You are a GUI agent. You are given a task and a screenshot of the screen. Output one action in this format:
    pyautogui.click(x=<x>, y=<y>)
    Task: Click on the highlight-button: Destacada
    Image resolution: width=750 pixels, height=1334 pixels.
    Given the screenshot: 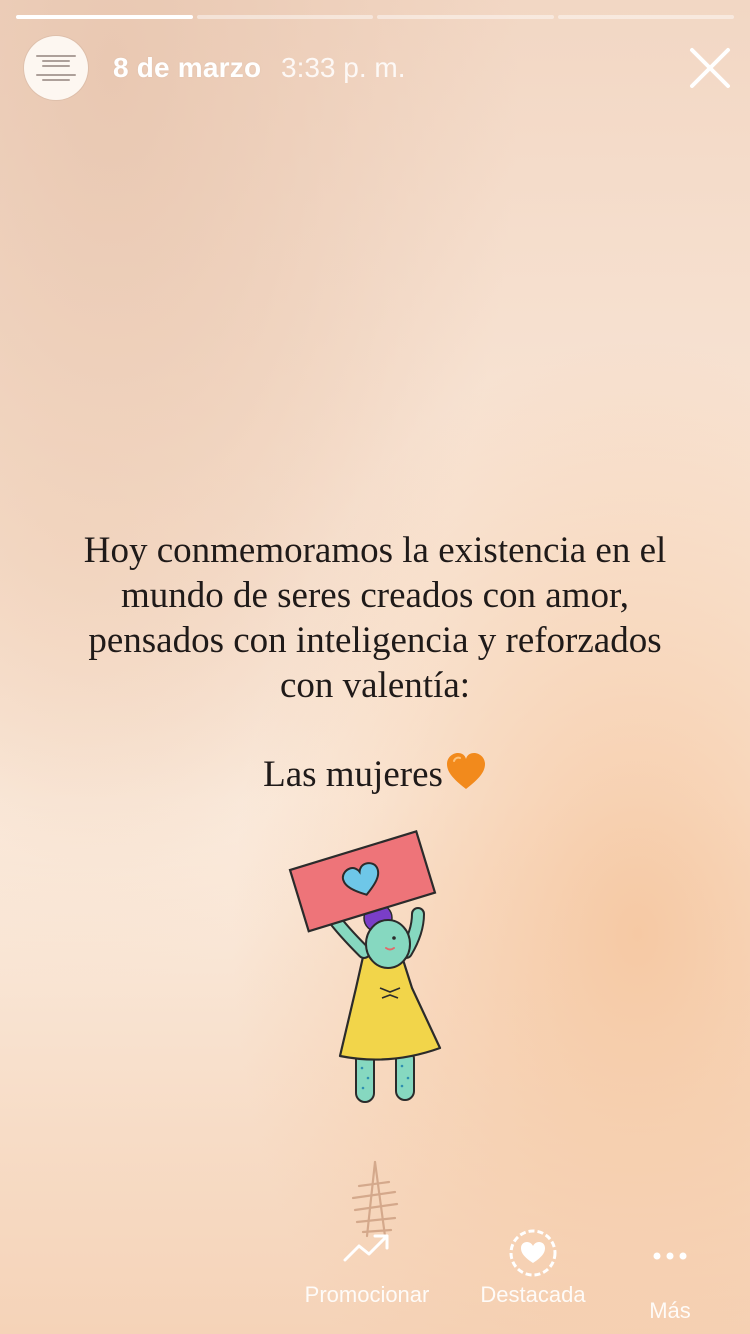 What is the action you would take?
    pyautogui.click(x=533, y=1268)
    